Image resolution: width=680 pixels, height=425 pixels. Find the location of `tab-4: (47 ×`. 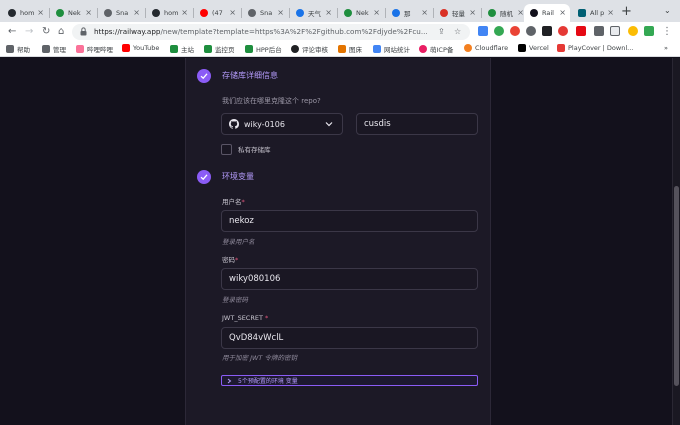

tab-4: (47 × is located at coordinates (217, 13).